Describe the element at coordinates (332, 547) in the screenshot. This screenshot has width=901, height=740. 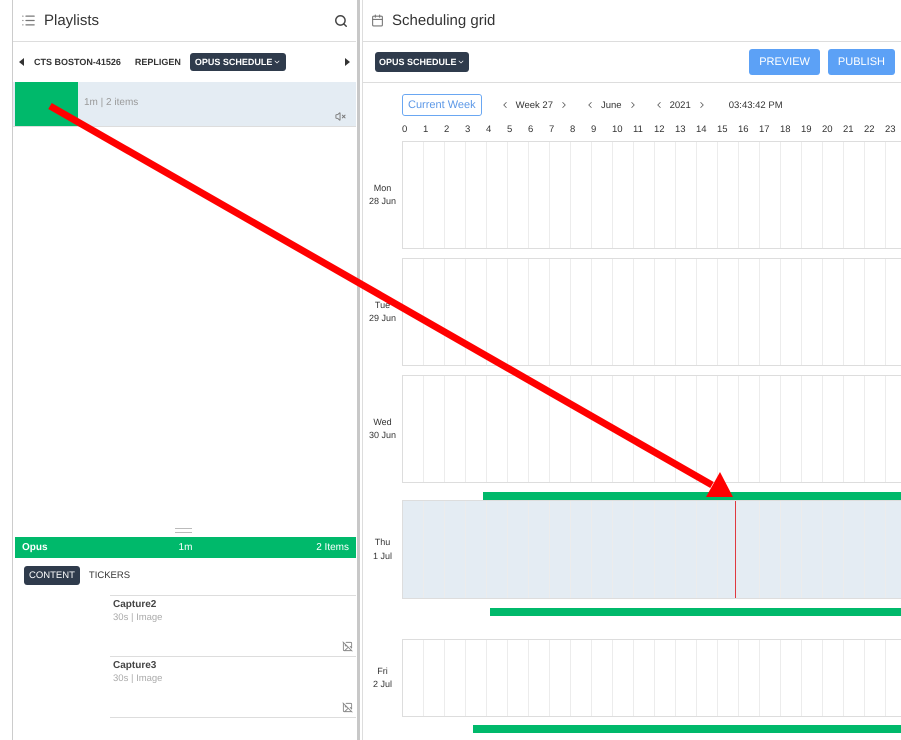
I see `item-count: 2 Items` at that location.